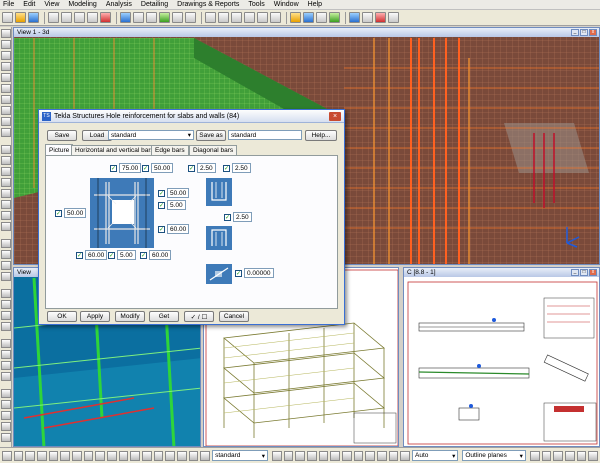  Describe the element at coordinates (8, 4) in the screenshot. I see `menu-file: File` at that location.